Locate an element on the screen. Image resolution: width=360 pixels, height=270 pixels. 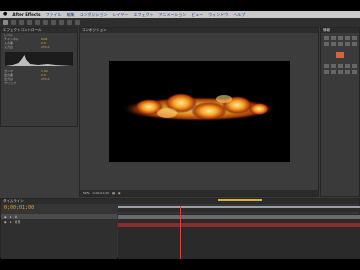
menu-view: ビュー is located at coordinates (197, 15).